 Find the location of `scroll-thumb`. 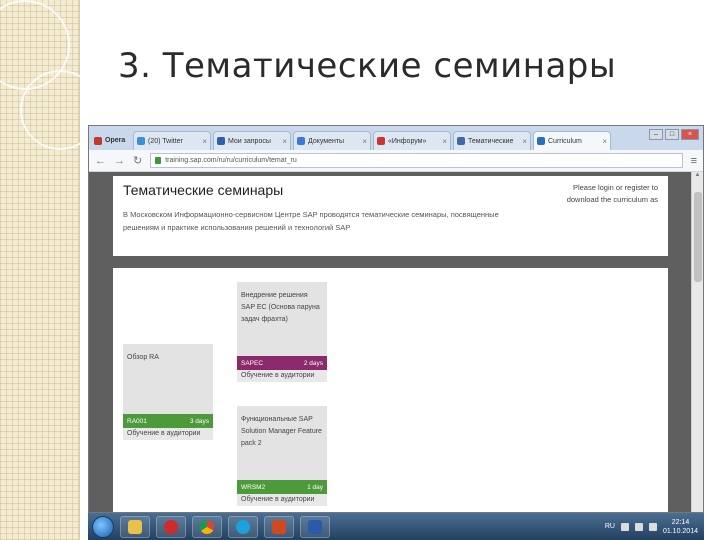

scroll-thumb is located at coordinates (698, 237).